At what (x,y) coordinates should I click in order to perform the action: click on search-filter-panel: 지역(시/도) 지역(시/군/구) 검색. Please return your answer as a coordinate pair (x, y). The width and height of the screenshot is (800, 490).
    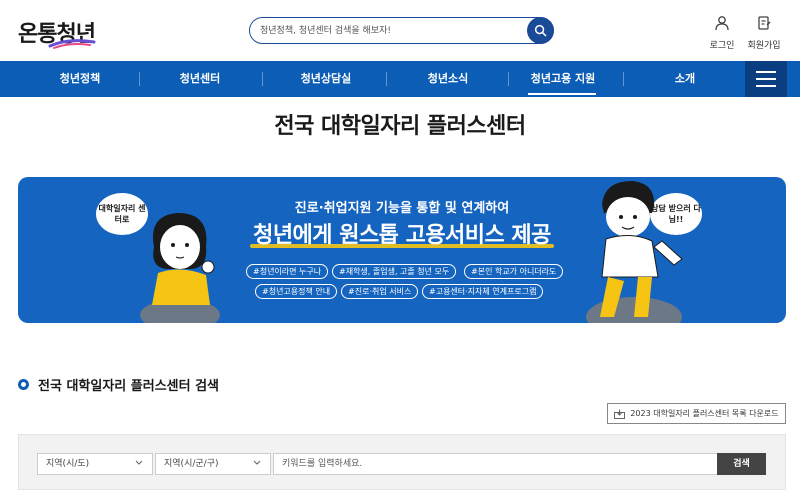
    Looking at the image, I should click on (402, 462).